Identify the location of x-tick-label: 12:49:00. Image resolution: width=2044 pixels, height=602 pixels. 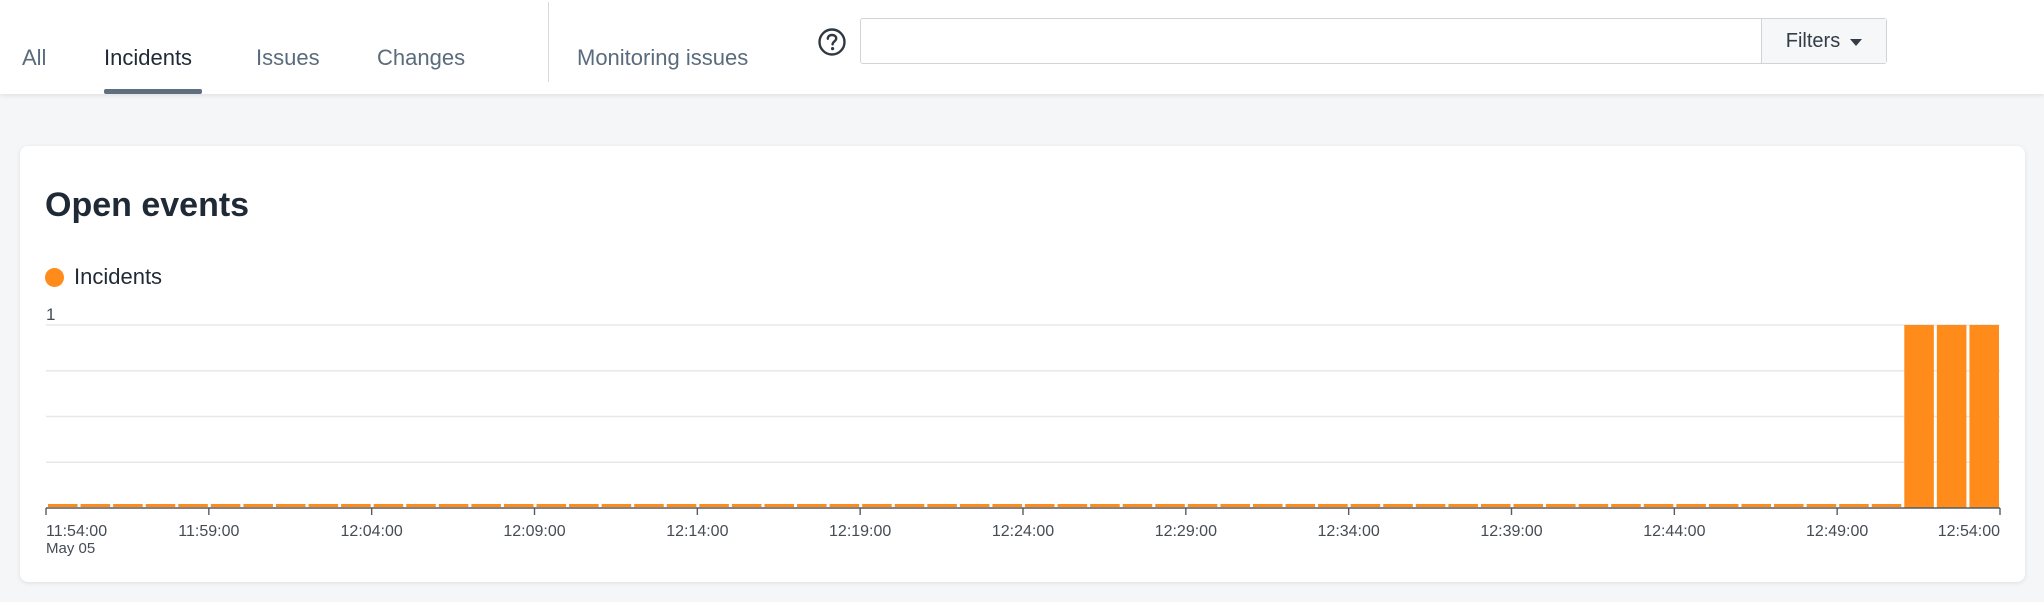
(1837, 531).